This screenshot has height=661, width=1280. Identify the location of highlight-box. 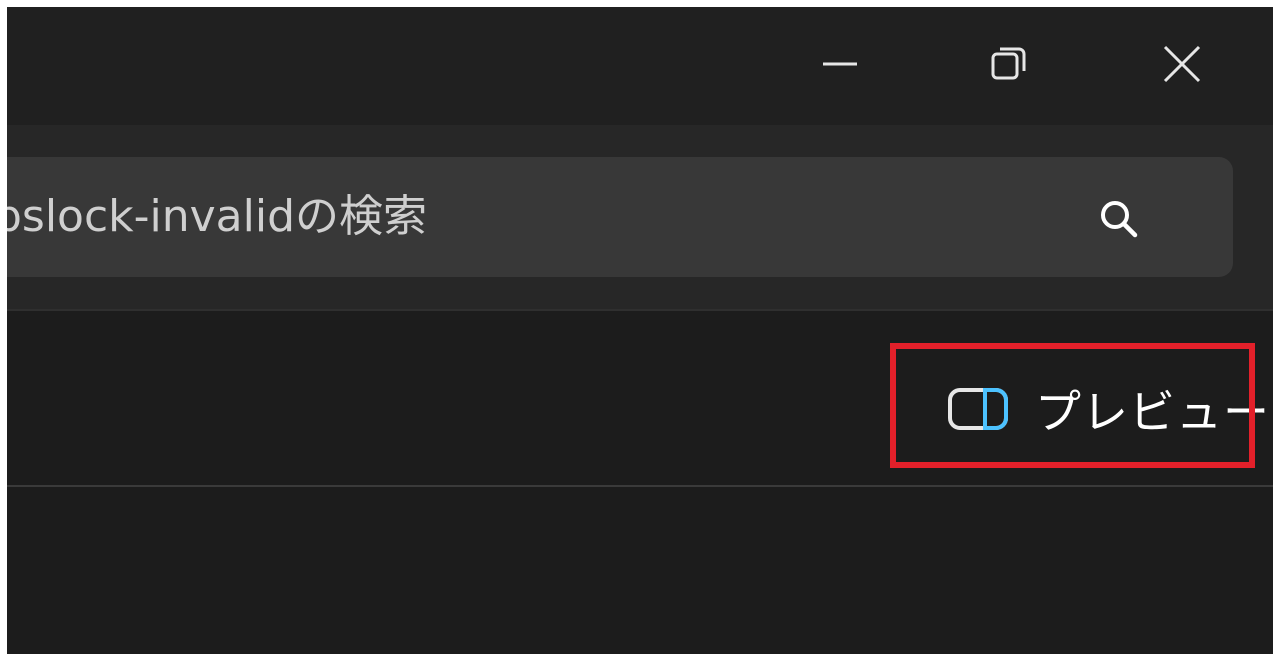
(1072, 405).